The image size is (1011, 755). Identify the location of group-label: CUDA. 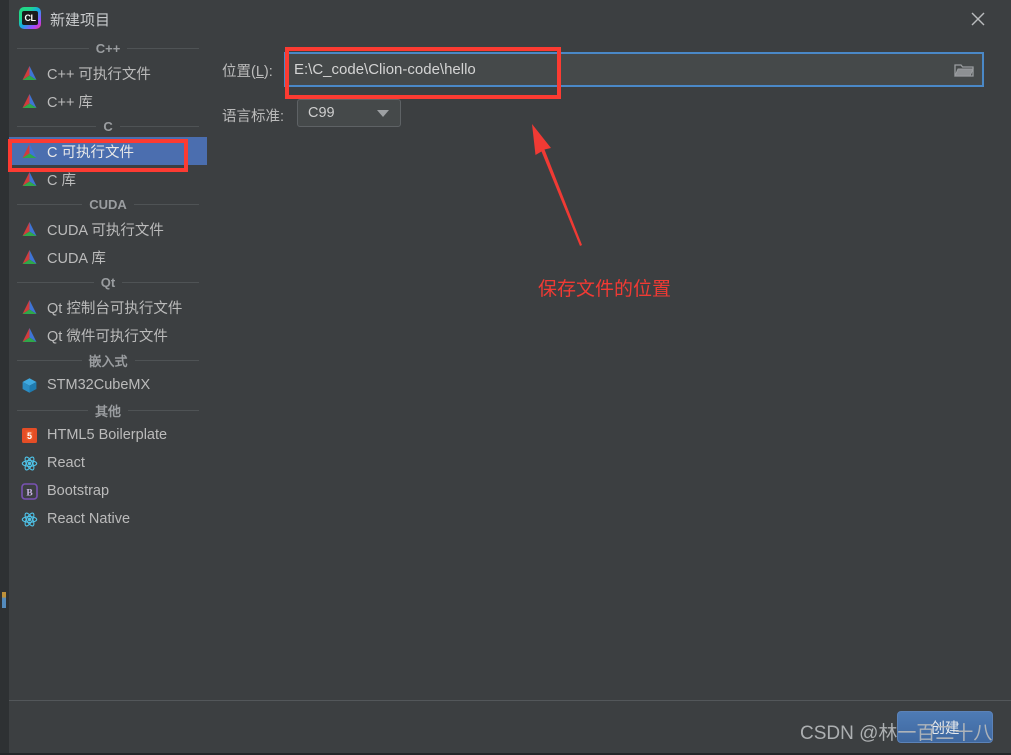
(108, 204).